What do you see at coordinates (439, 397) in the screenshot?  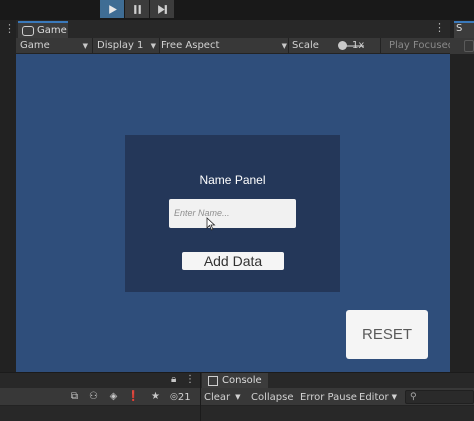 I see `console-search-input: ⚲` at bounding box center [439, 397].